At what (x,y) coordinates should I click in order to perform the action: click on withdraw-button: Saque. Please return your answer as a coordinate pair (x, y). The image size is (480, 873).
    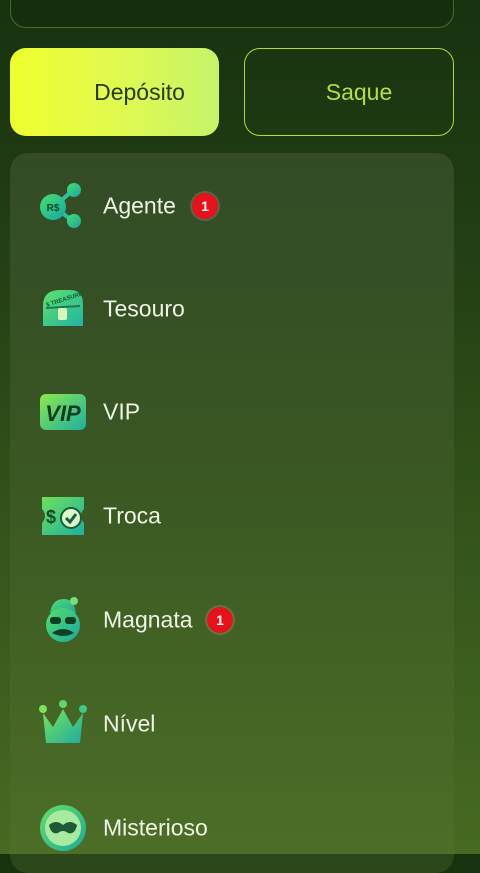
    Looking at the image, I should click on (349, 92).